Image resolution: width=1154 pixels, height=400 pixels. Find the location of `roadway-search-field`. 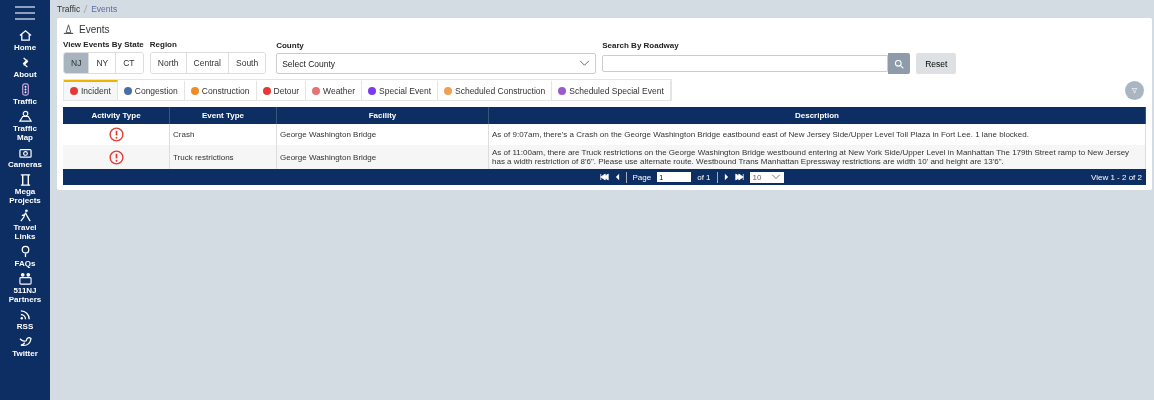

roadway-search-field is located at coordinates (745, 63).